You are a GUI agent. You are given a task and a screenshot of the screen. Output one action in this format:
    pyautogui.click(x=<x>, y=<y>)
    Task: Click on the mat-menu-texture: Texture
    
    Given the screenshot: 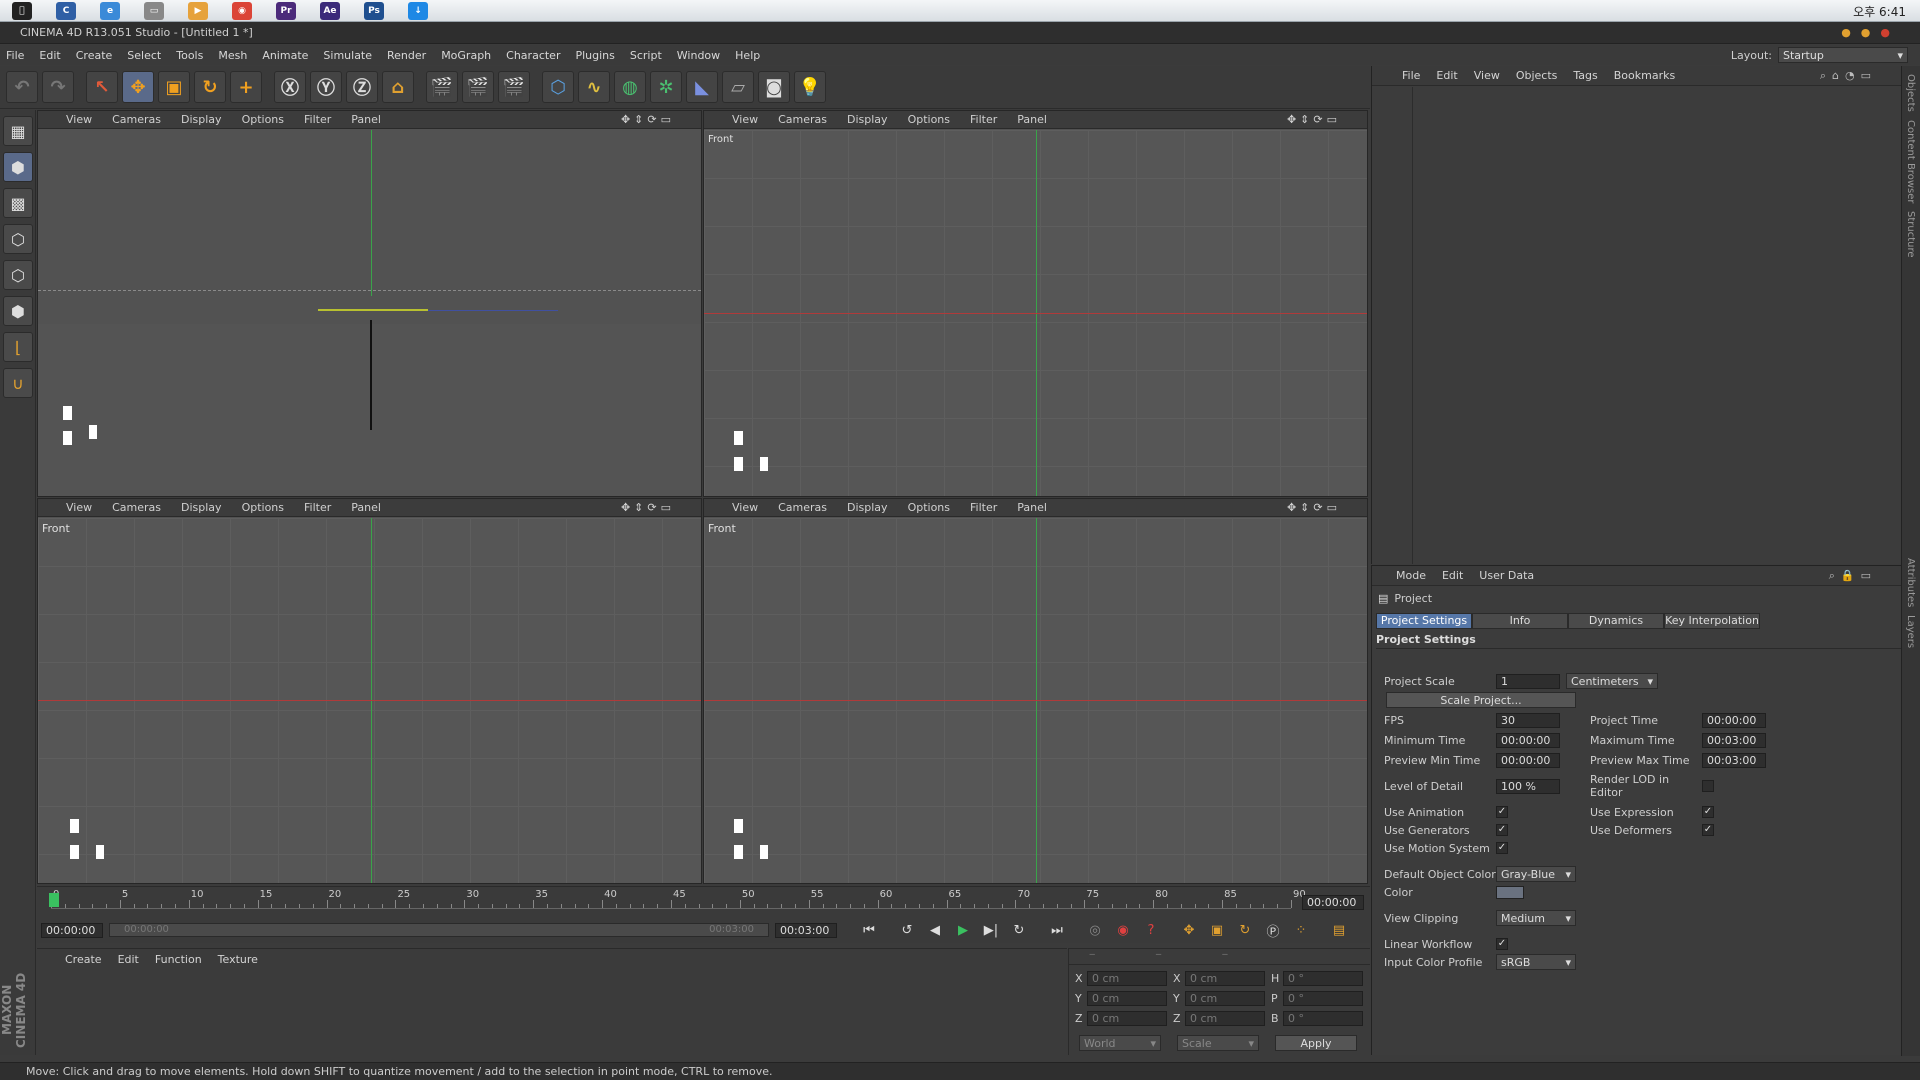 What is the action you would take?
    pyautogui.click(x=238, y=959)
    